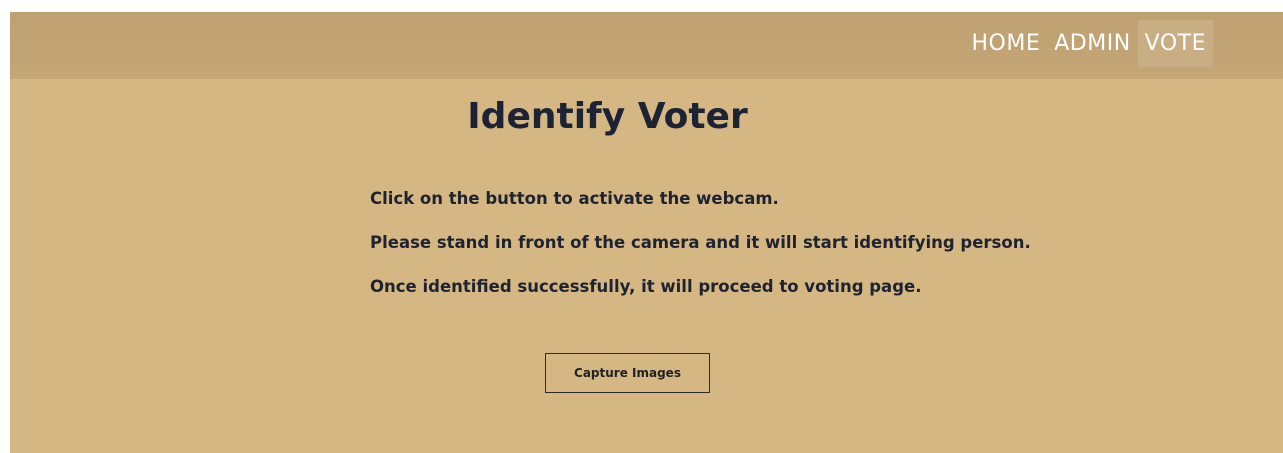 The width and height of the screenshot is (1283, 453). What do you see at coordinates (1092, 43) in the screenshot?
I see `nav-item-admin: ADMIN` at bounding box center [1092, 43].